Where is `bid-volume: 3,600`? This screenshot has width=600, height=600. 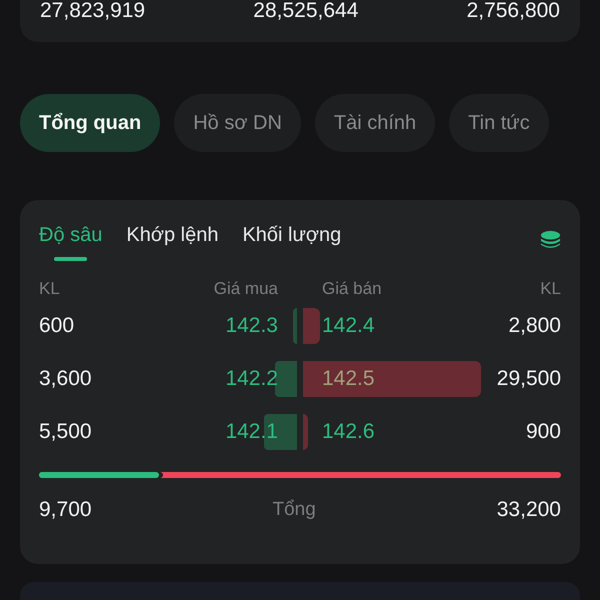
bid-volume: 3,600 is located at coordinates (65, 378).